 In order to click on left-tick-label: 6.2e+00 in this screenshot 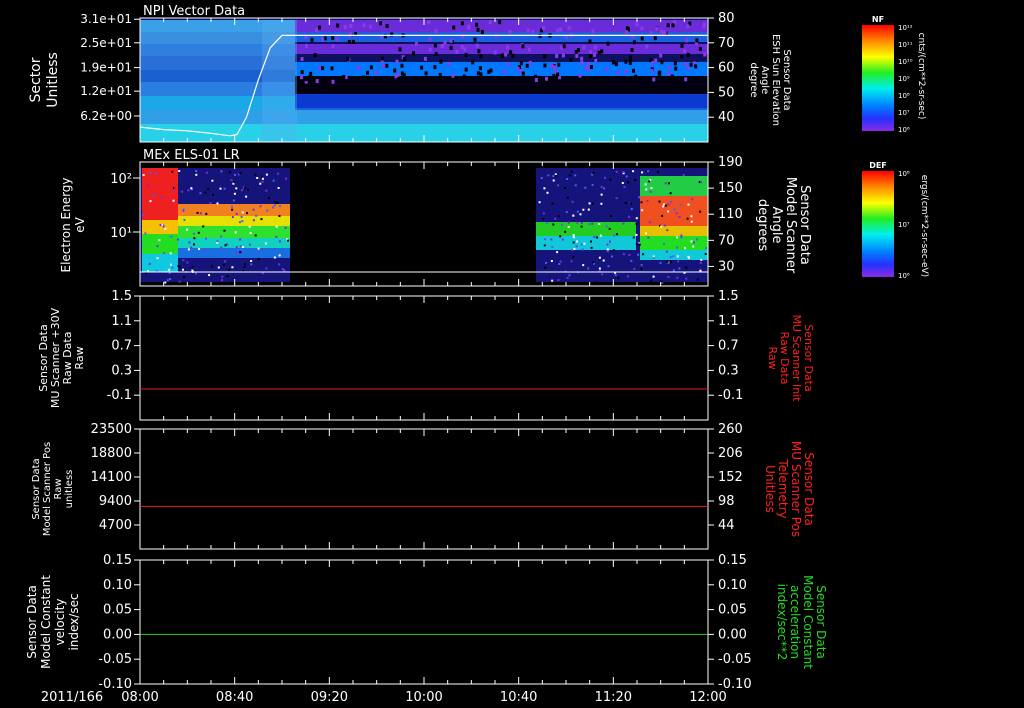, I will do `click(106, 116)`.